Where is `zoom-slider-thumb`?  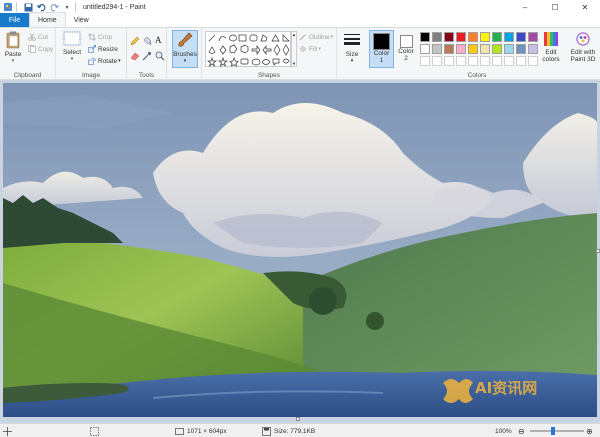 zoom-slider-thumb is located at coordinates (553, 431).